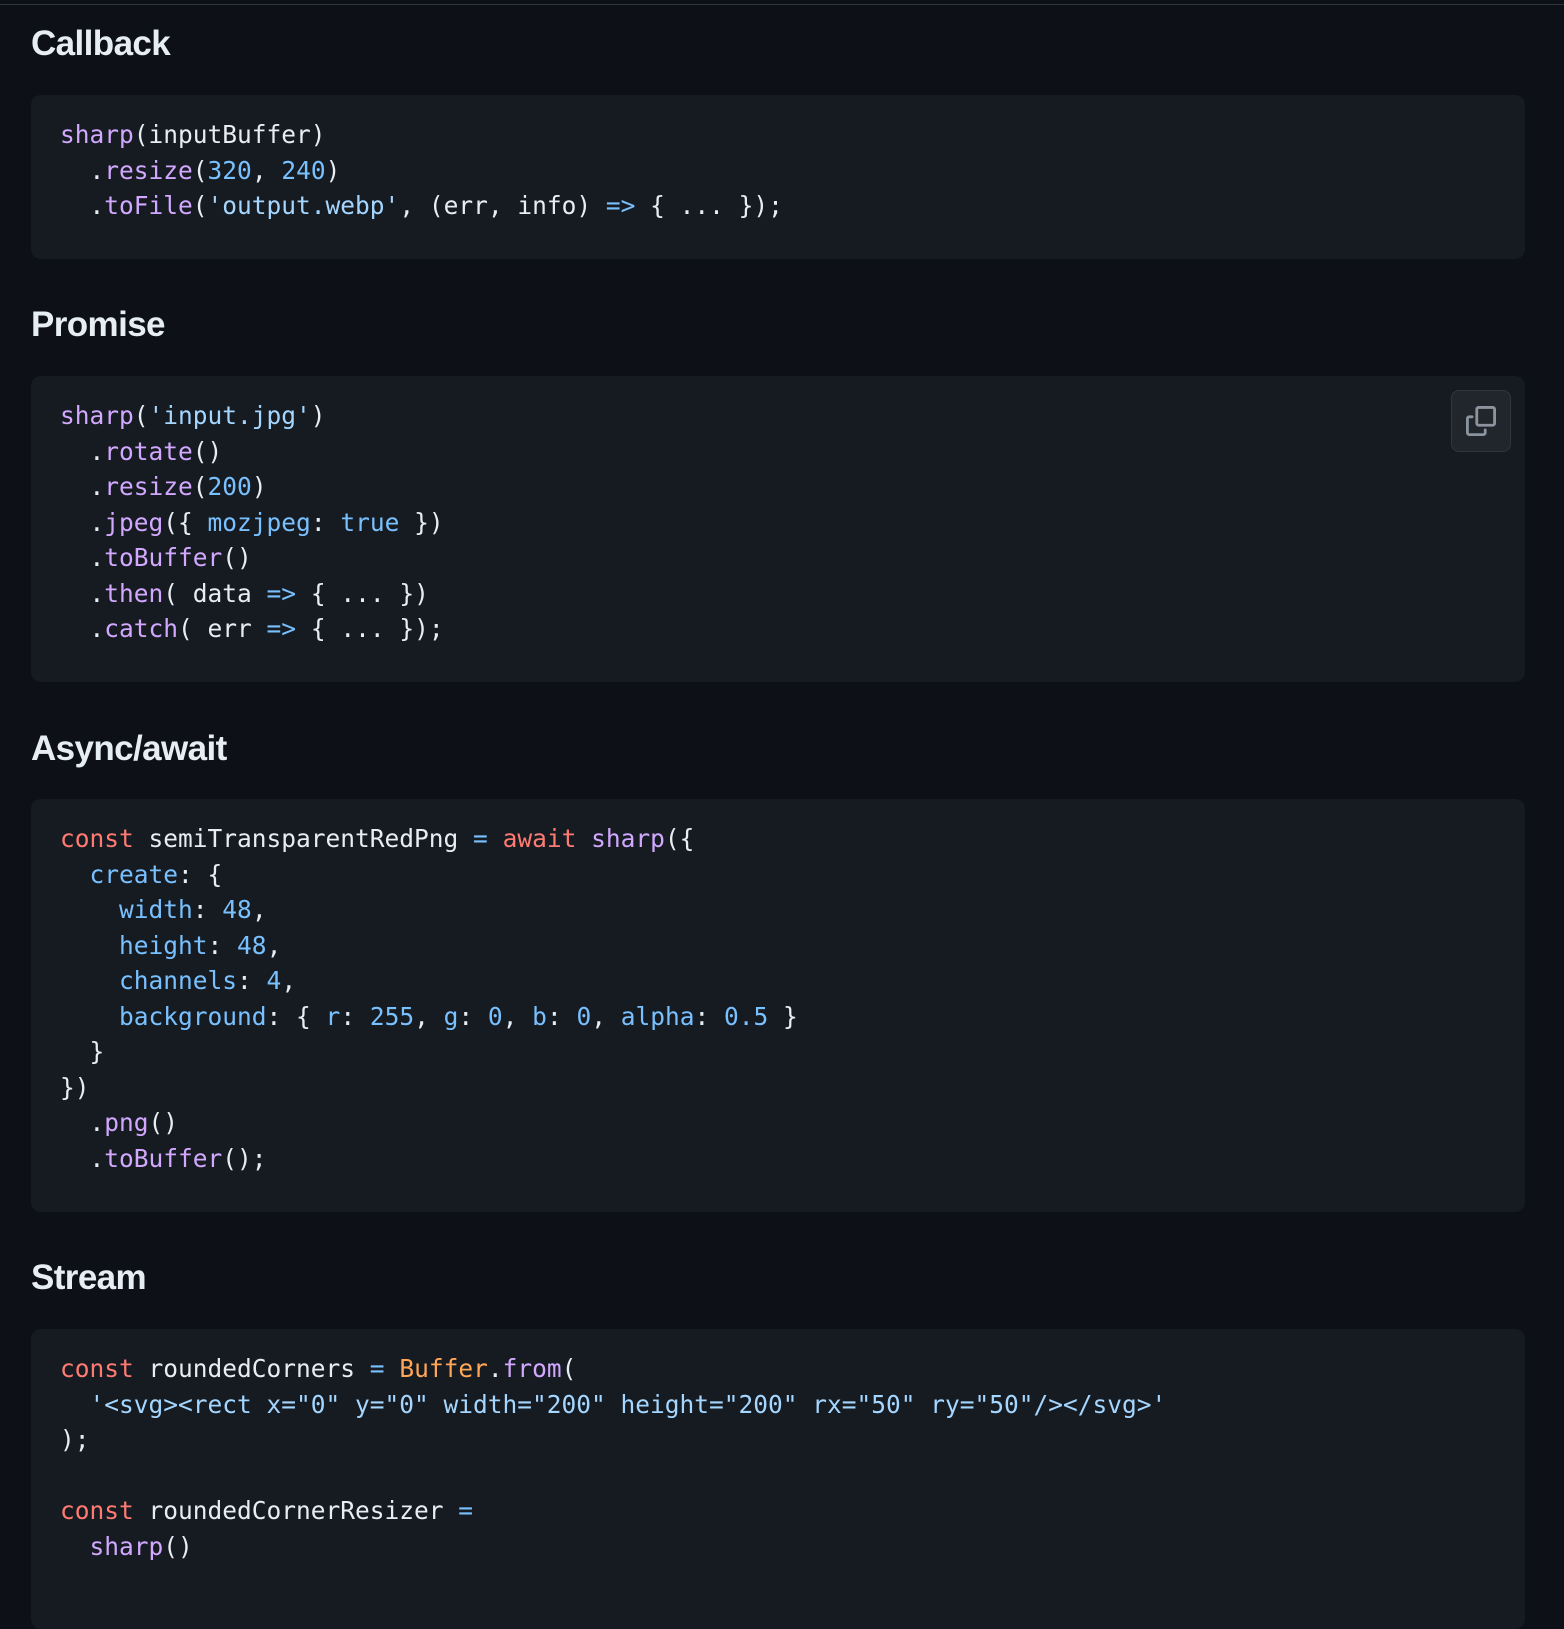 The width and height of the screenshot is (1564, 1629). What do you see at coordinates (746, 1016) in the screenshot?
I see `code-token: 0.5` at bounding box center [746, 1016].